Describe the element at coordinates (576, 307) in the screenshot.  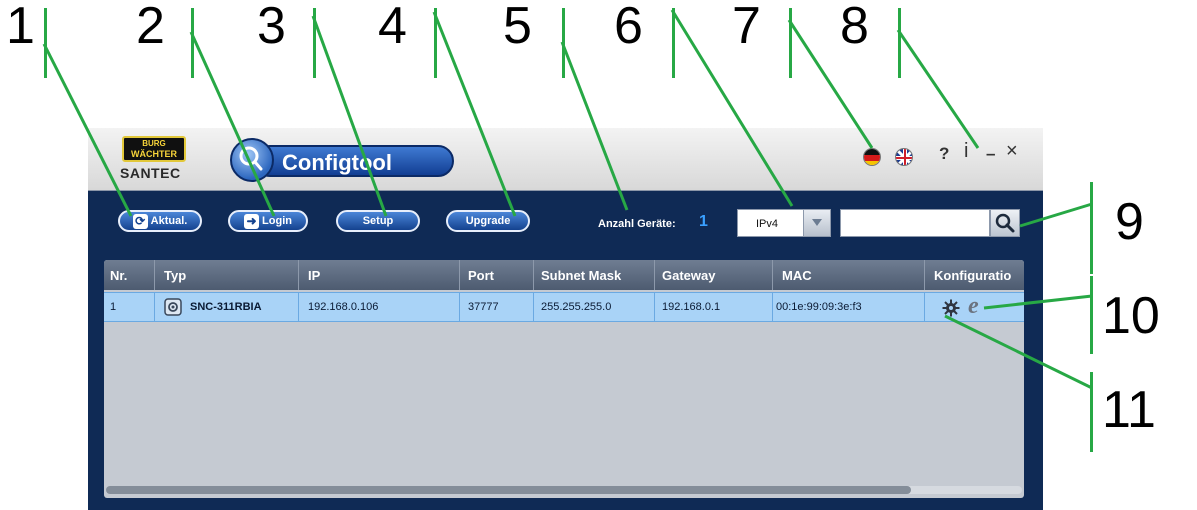
I see `cell-subnet: 255.255.255.0` at that location.